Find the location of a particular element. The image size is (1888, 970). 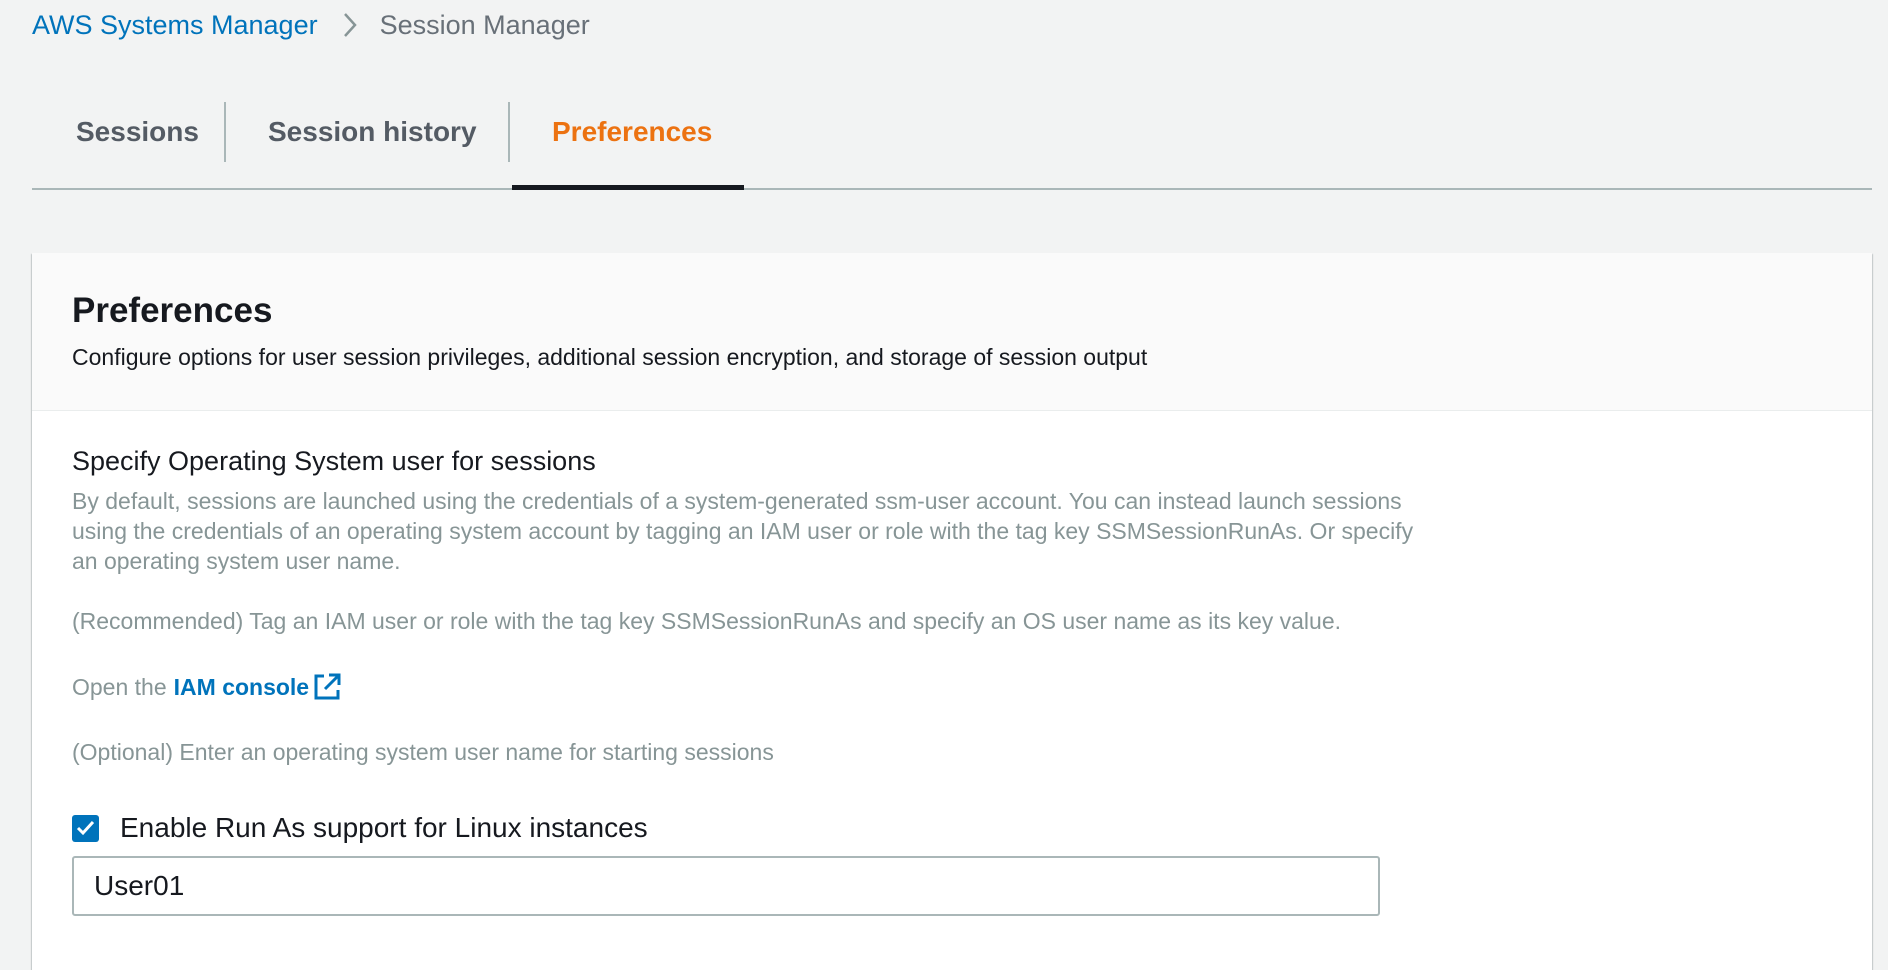

tab-bar: Sessions Session history Preferences is located at coordinates (952, 145).